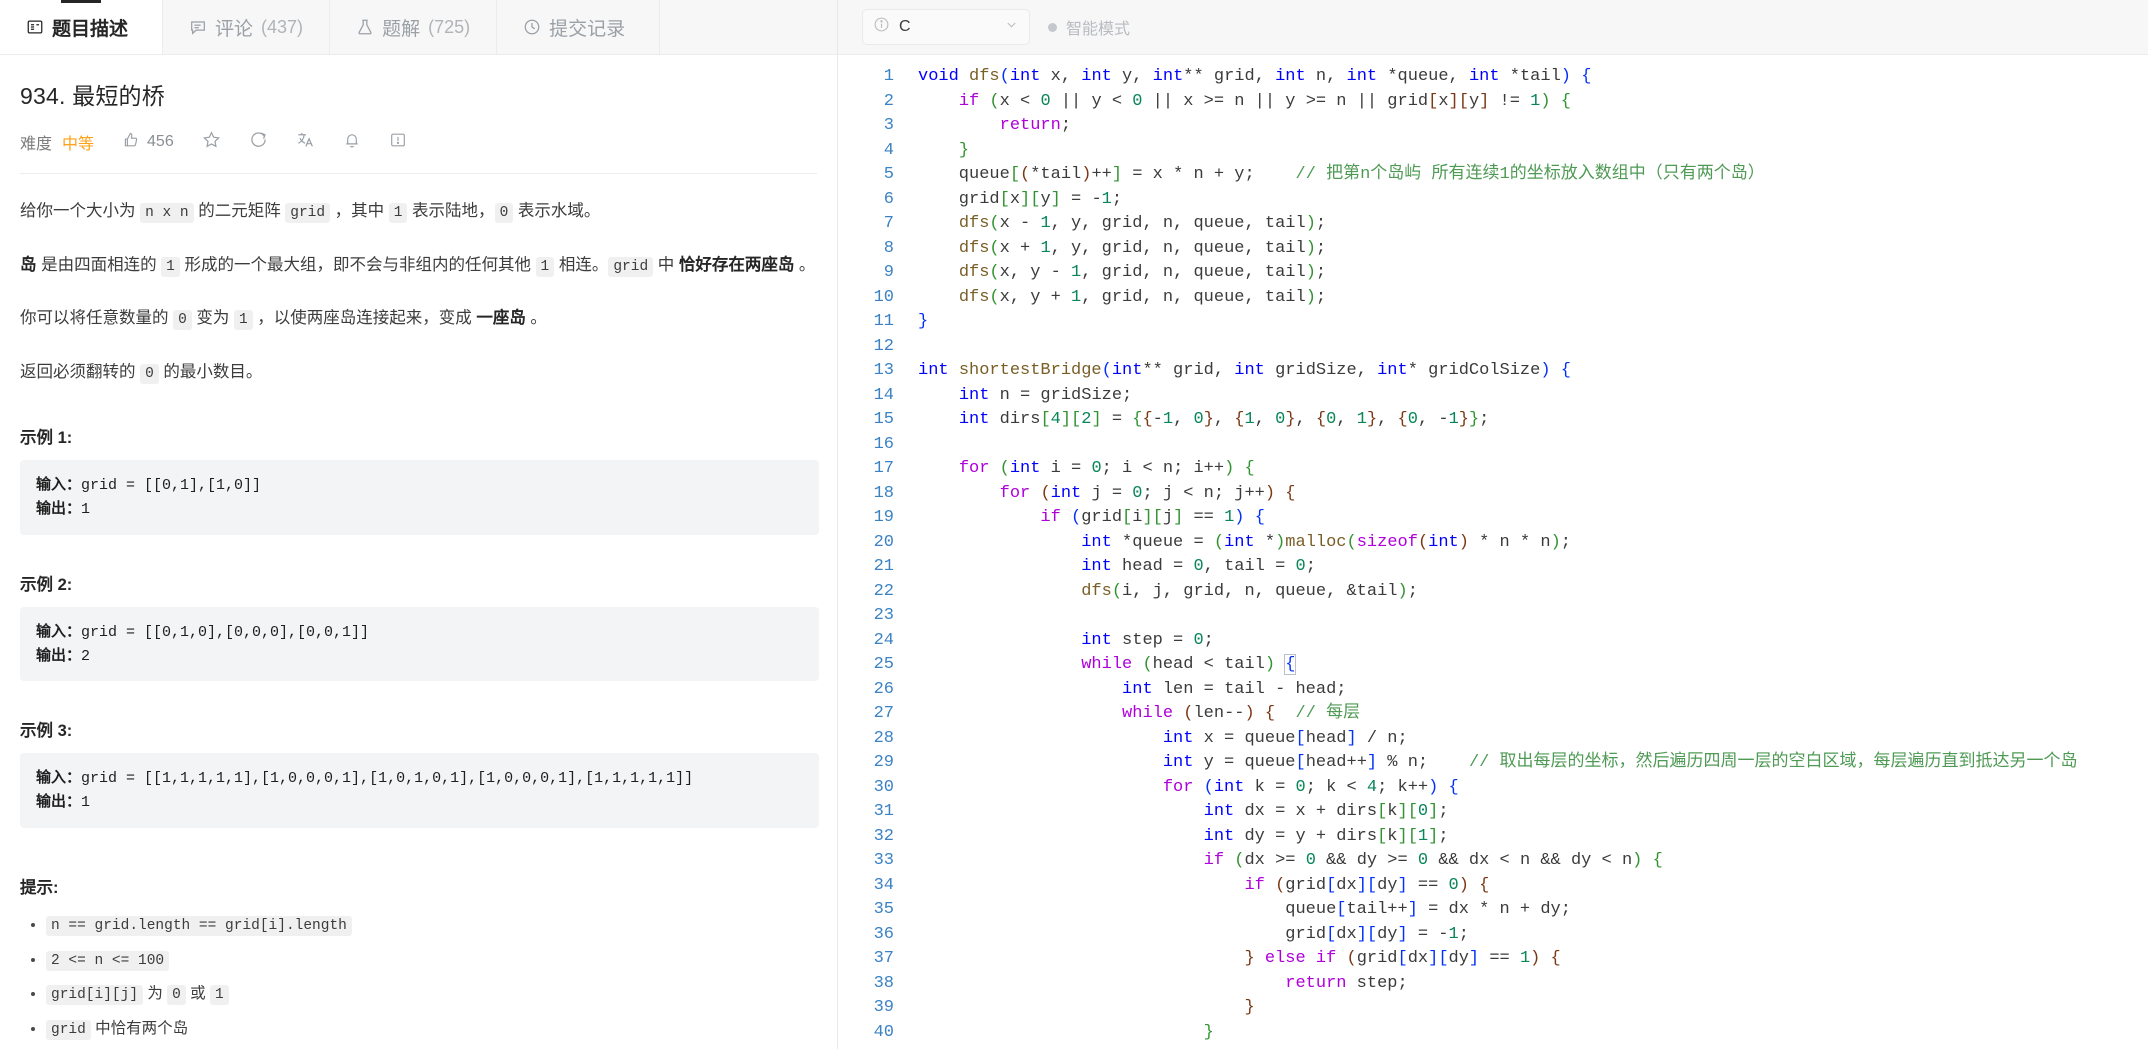 This screenshot has height=1049, width=2148. What do you see at coordinates (247, 27) in the screenshot?
I see `tab-comments: 评论 (437)` at bounding box center [247, 27].